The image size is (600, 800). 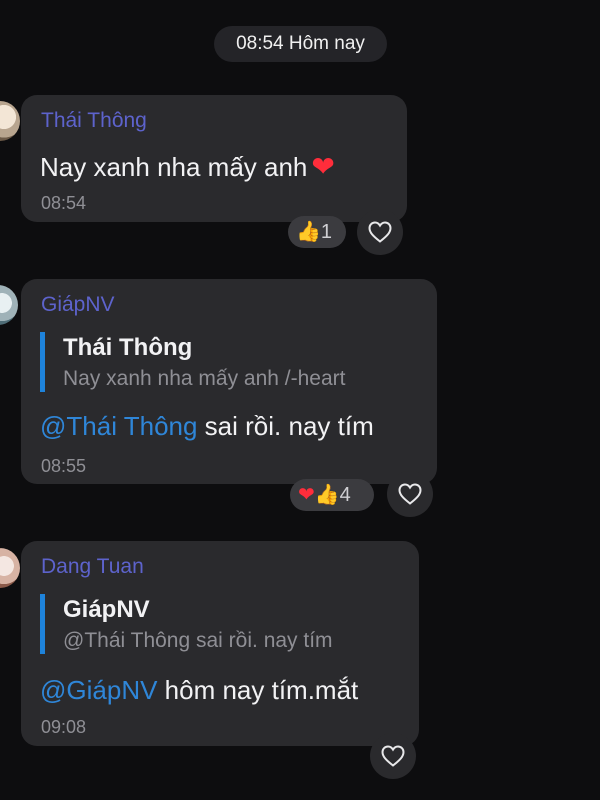 What do you see at coordinates (204, 378) in the screenshot?
I see `quote-text: Nay xanh nha mấy anh /-heart` at bounding box center [204, 378].